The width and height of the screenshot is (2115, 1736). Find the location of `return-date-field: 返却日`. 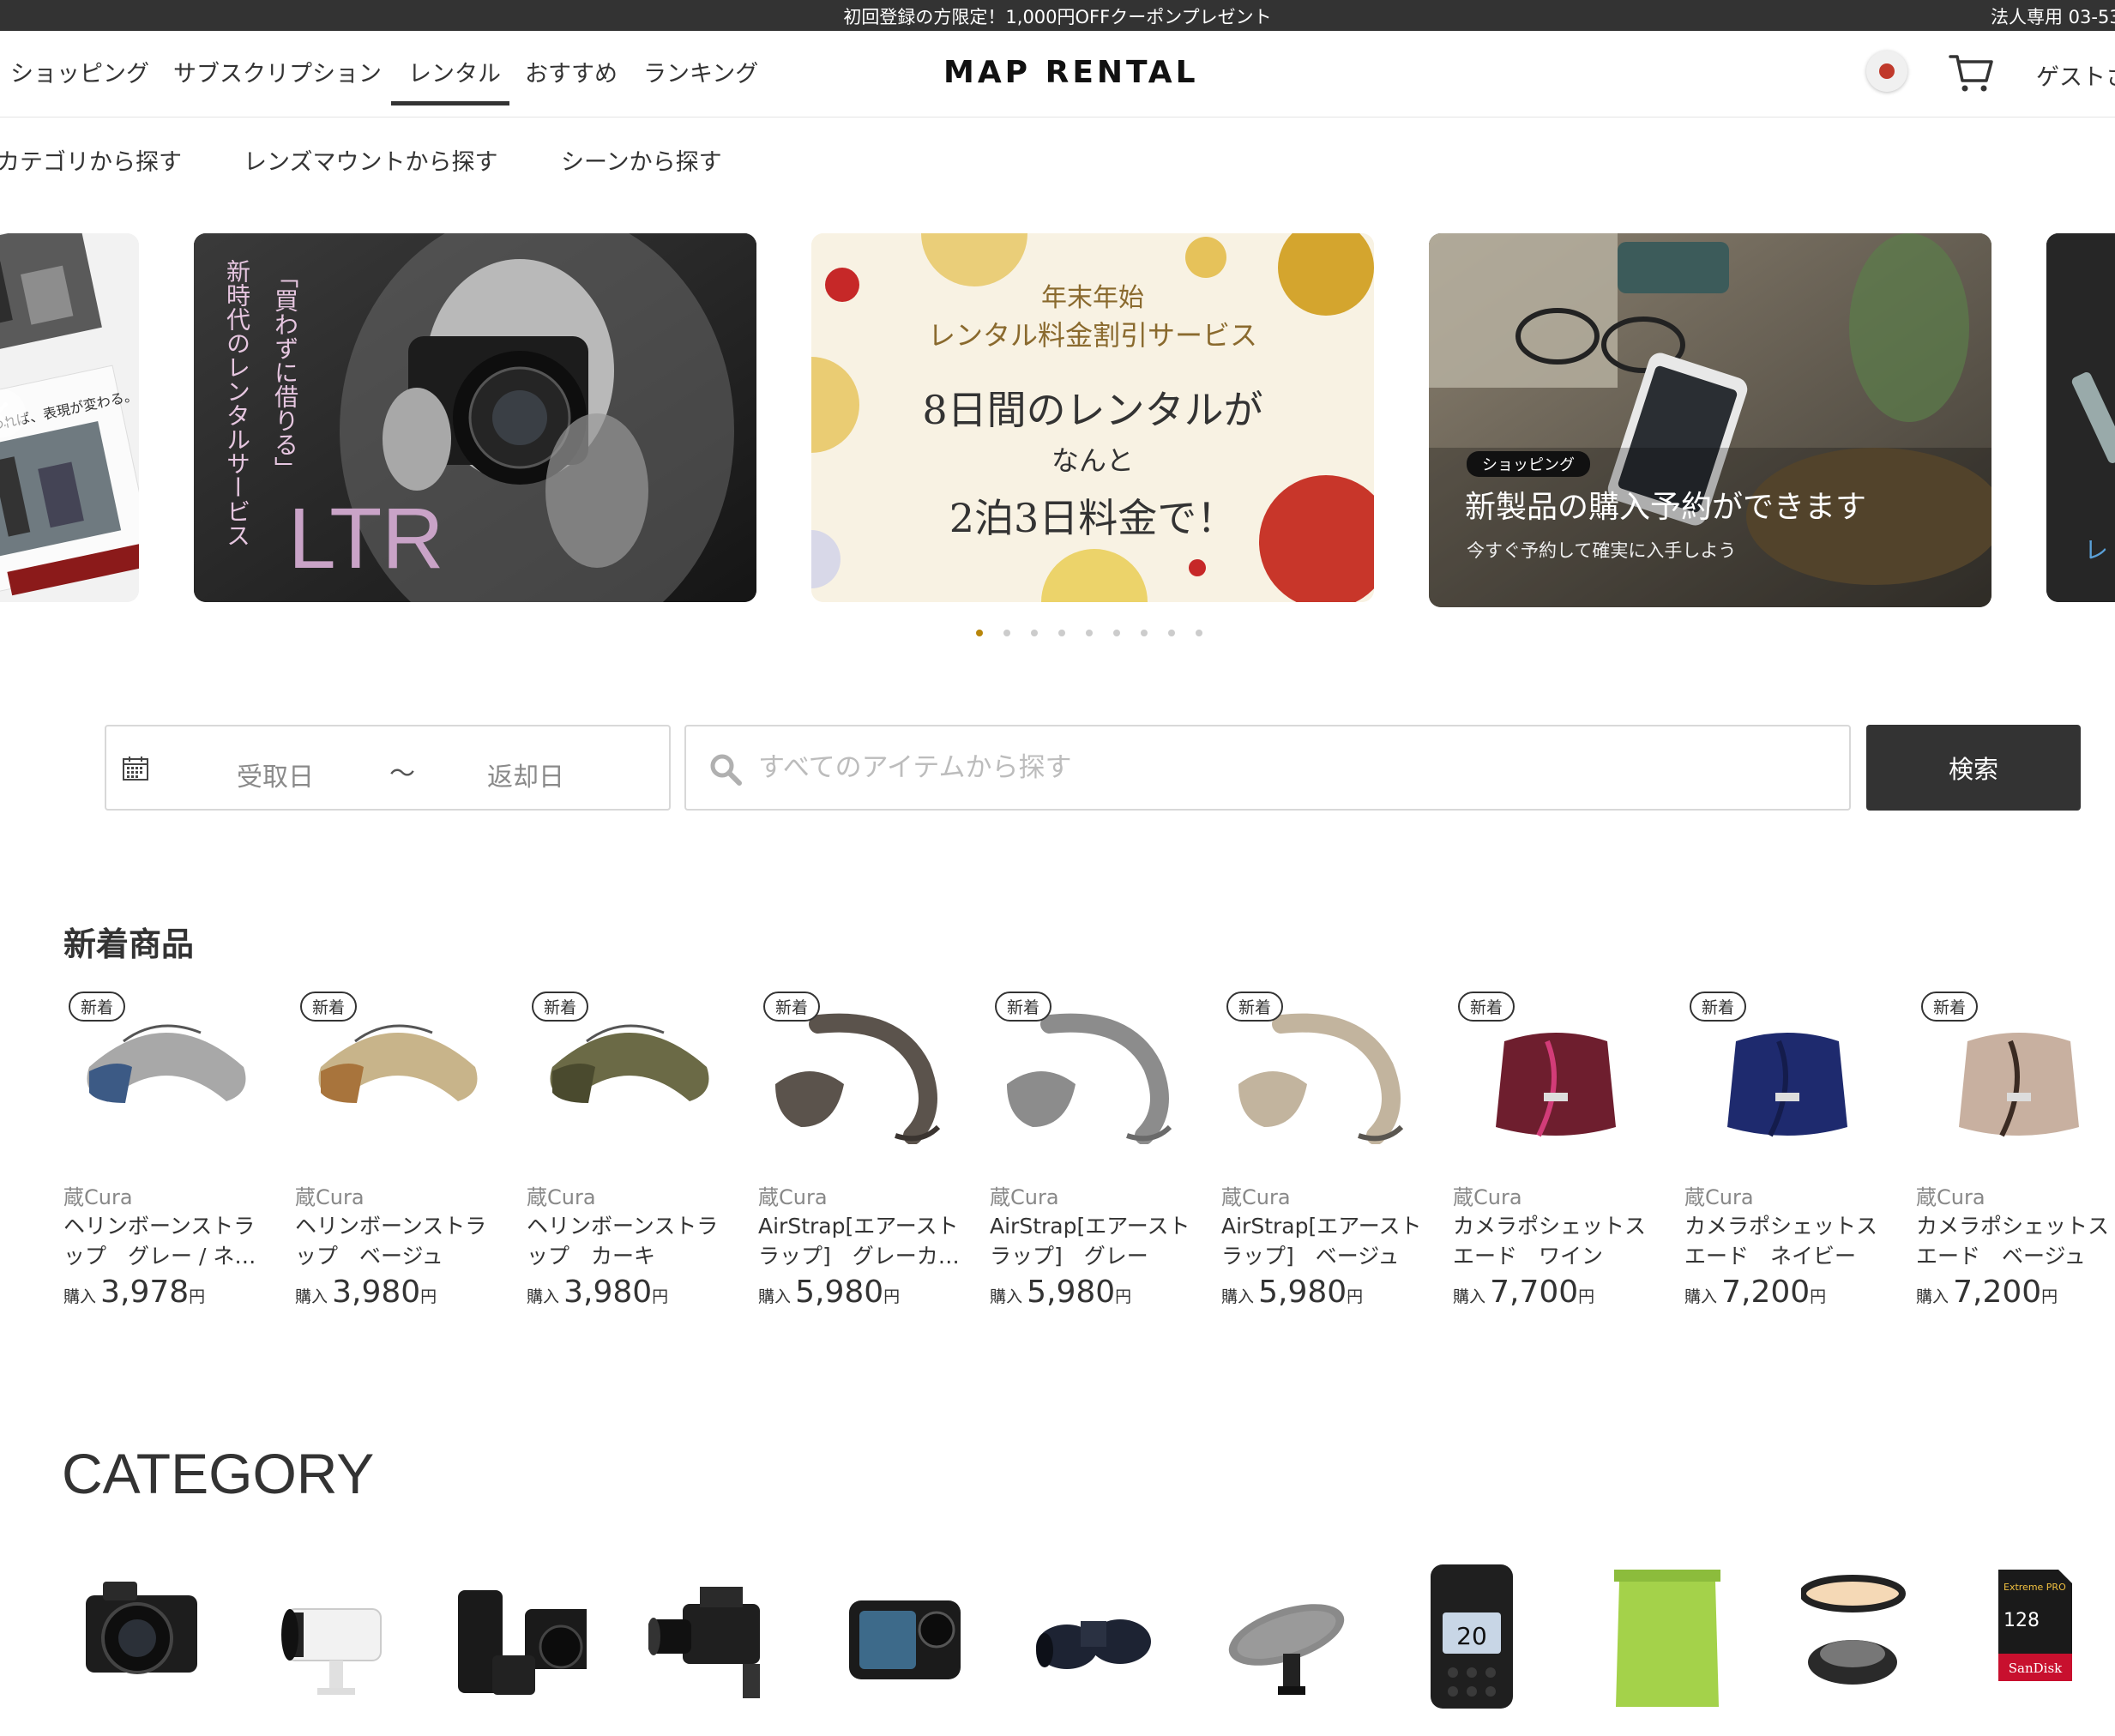

return-date-field: 返却日 is located at coordinates (525, 774).